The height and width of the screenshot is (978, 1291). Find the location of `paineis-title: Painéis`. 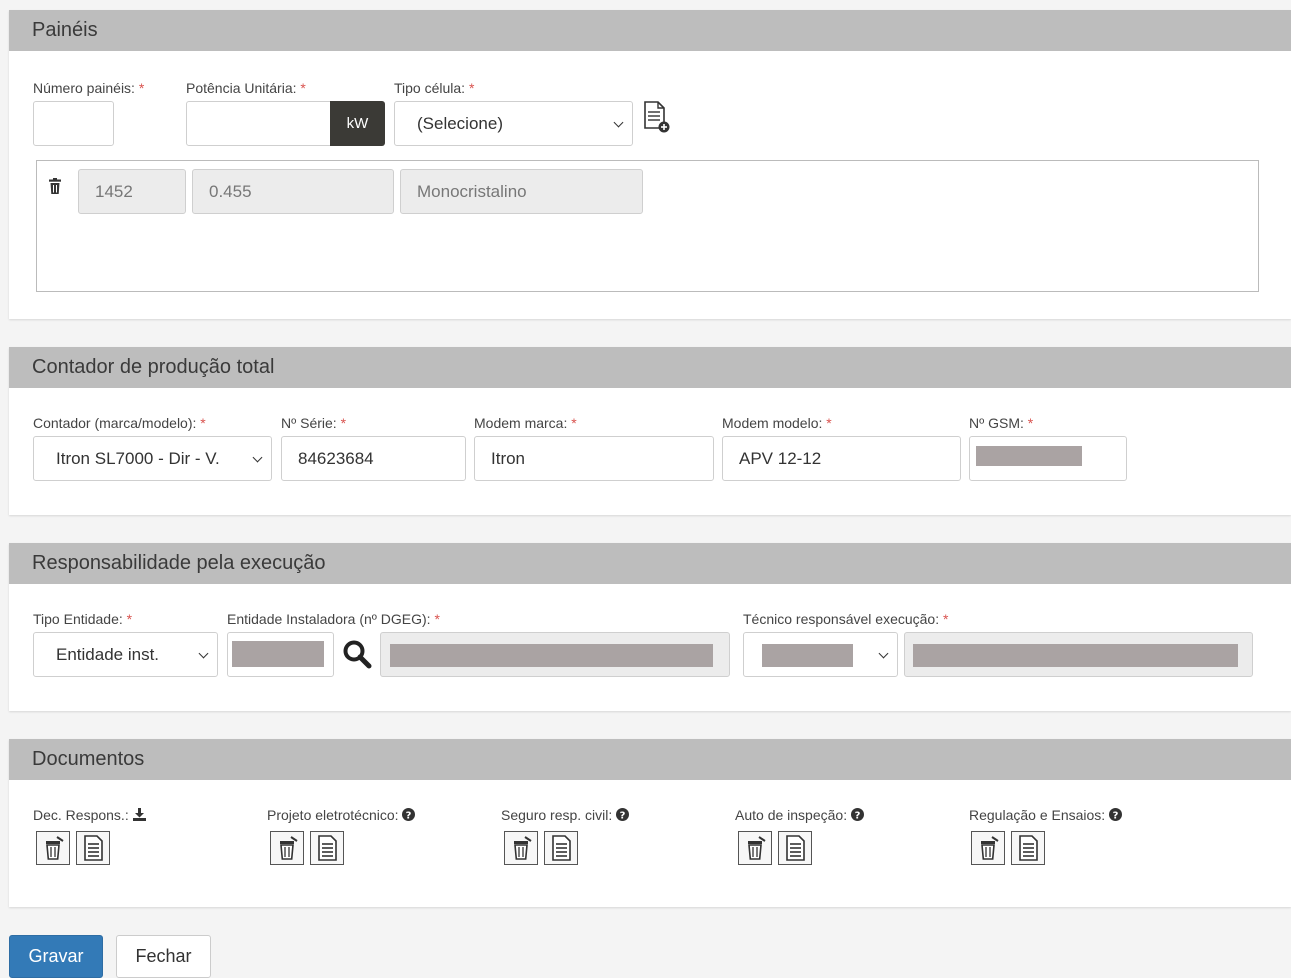

paineis-title: Painéis is located at coordinates (650, 30).